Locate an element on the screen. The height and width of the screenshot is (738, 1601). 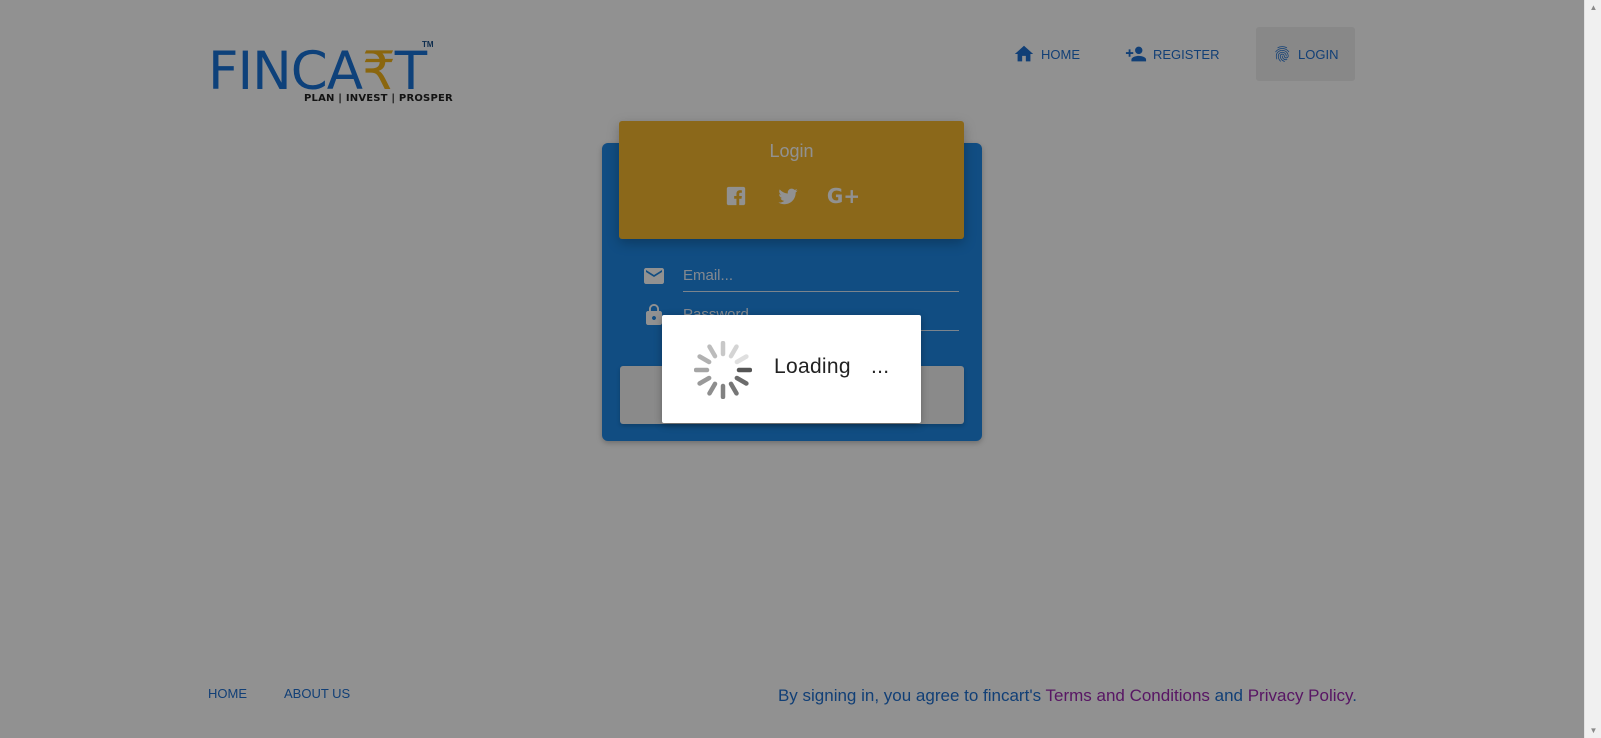
vertical-scrollbar: ▲ ▼ is located at coordinates (1592, 369).